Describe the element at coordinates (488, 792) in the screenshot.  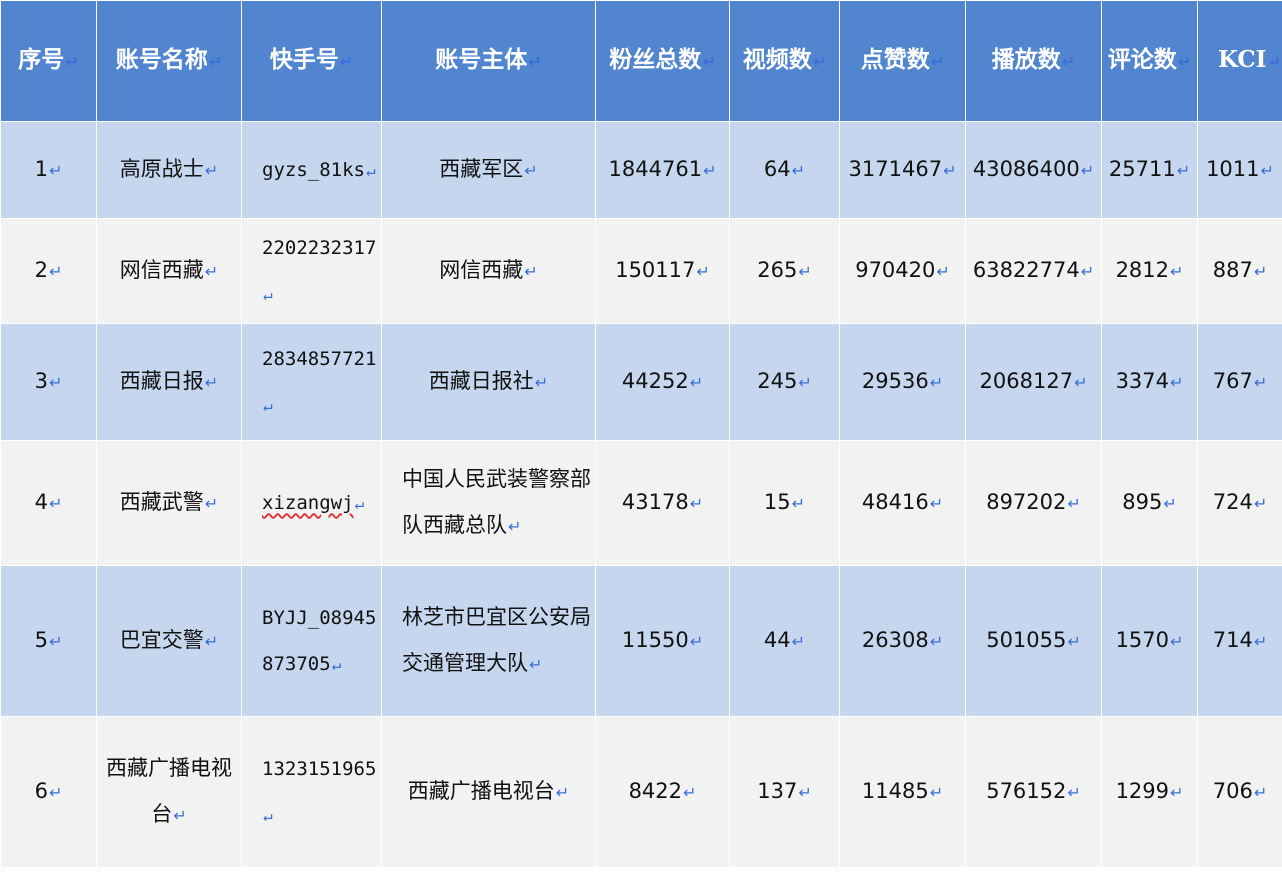
I see `cell-account-entity: 西藏广播电视台↵` at that location.